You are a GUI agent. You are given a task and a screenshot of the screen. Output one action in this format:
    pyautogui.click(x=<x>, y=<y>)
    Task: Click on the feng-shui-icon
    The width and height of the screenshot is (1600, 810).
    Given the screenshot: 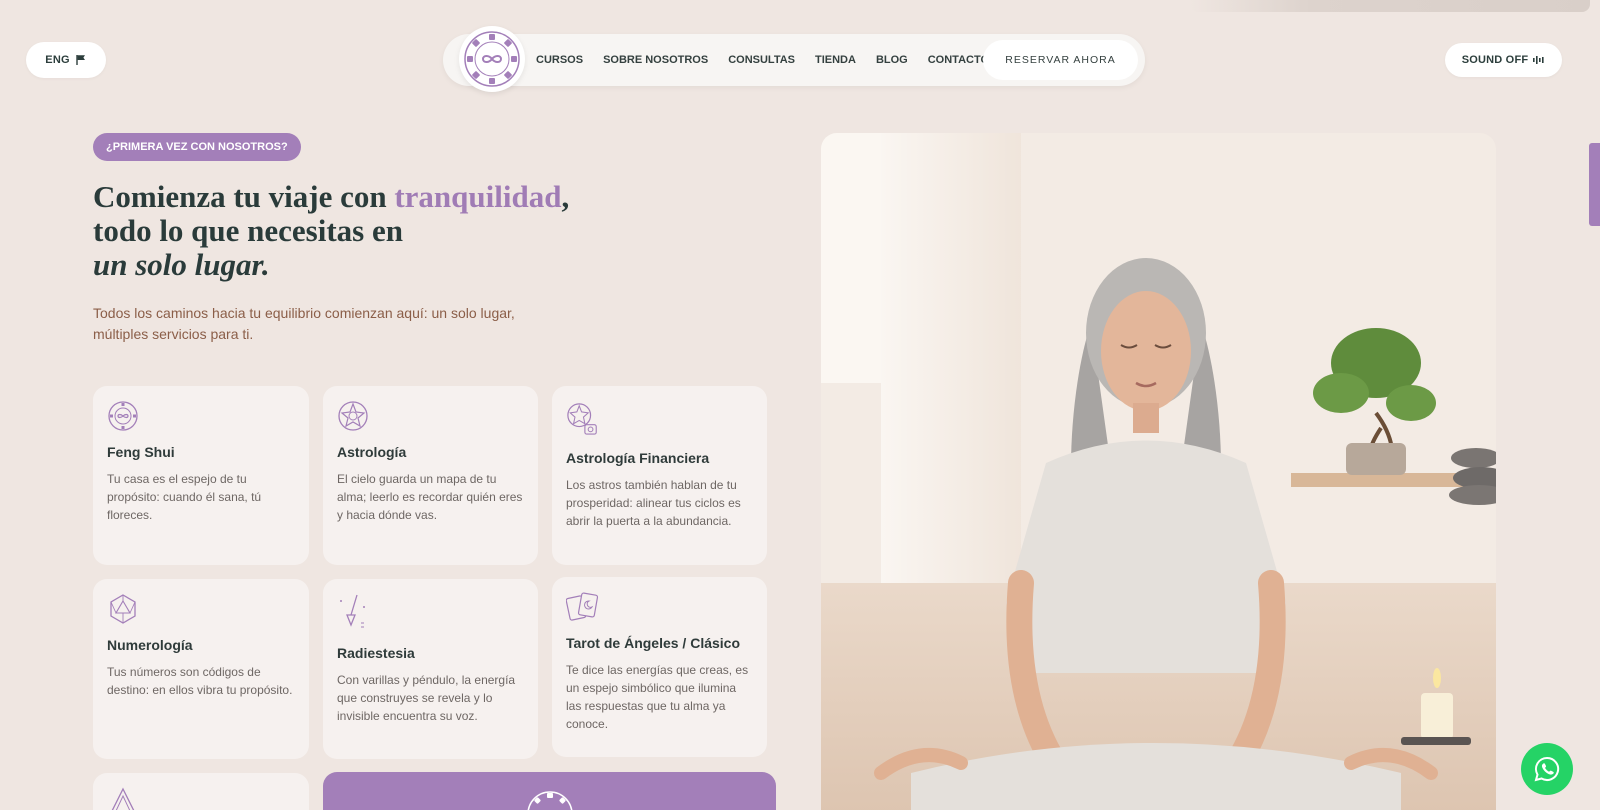 What is the action you would take?
    pyautogui.click(x=123, y=416)
    